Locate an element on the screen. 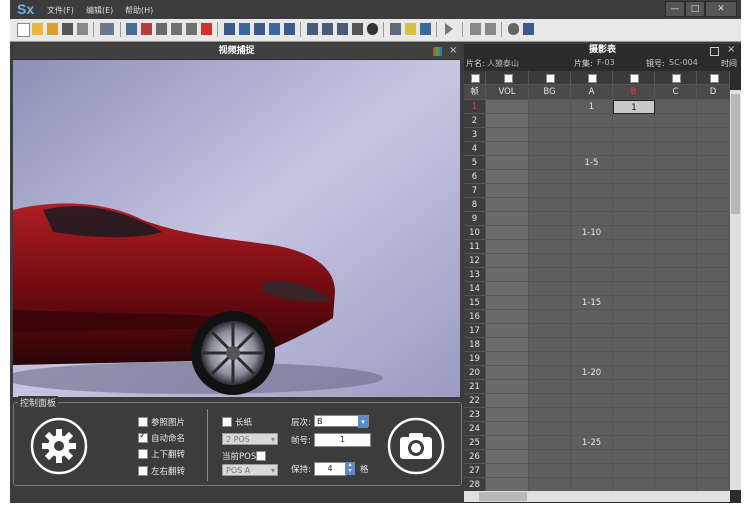 Image resolution: width=750 pixels, height=524 pixels. reference-image-checkbox is located at coordinates (143, 422).